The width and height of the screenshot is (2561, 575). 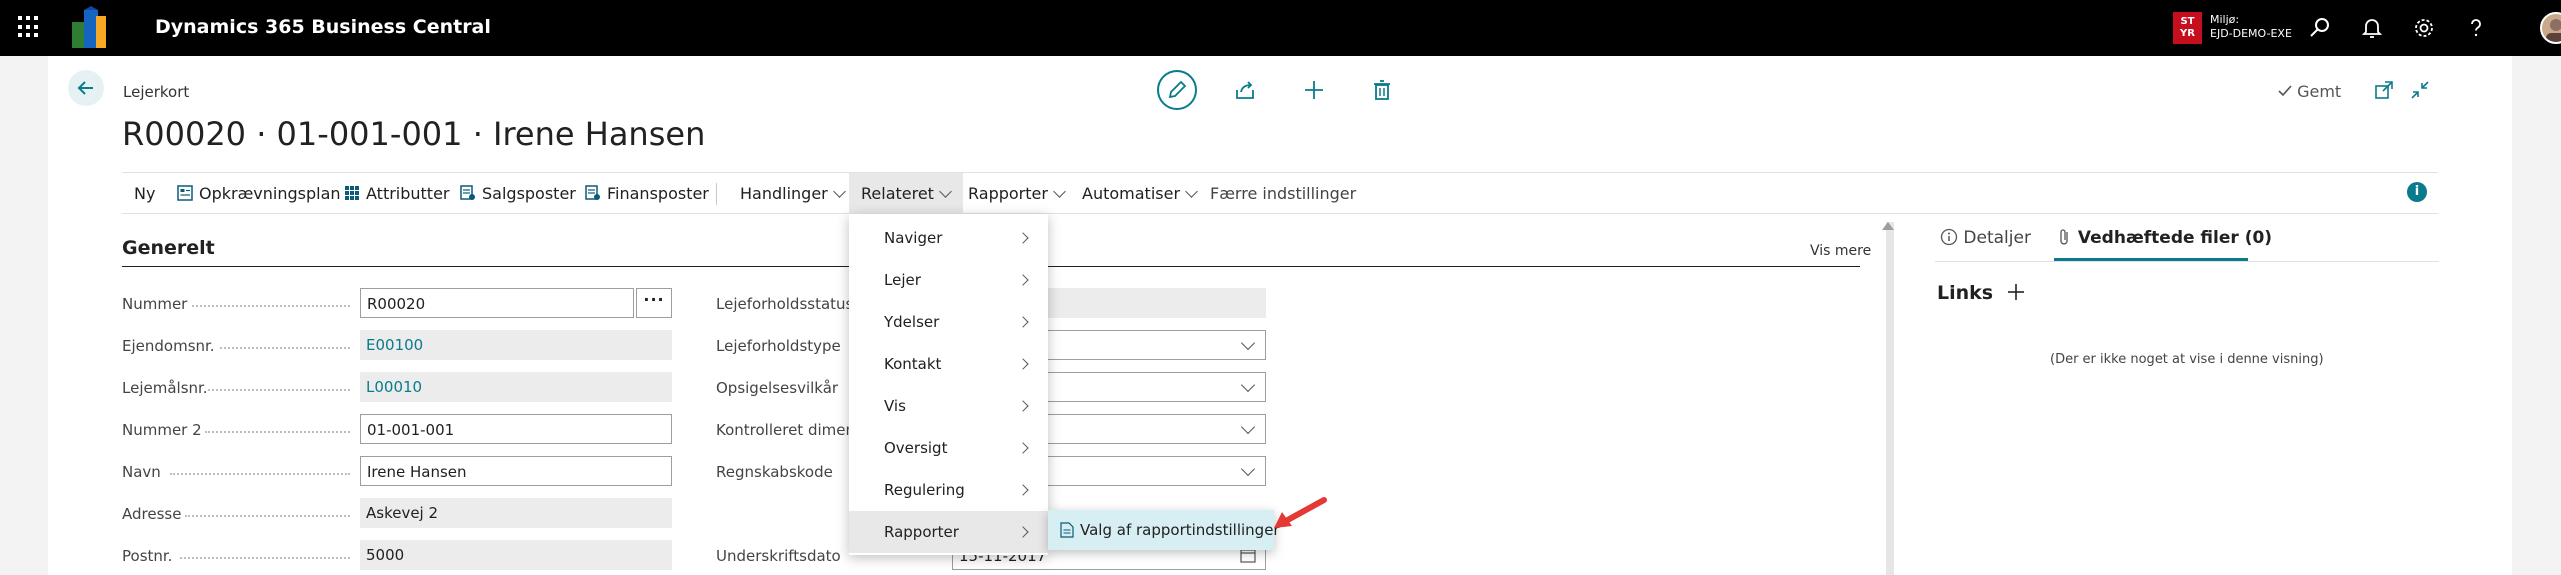 I want to click on field-label-lease-no: Lejemålsnr., so click(x=165, y=388).